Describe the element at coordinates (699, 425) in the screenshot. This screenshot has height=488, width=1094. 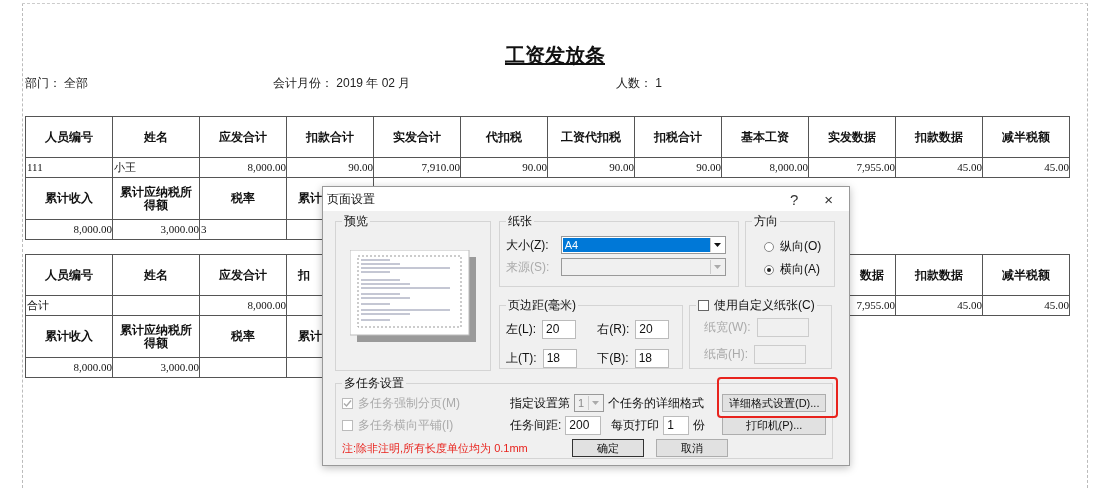
I see `unit-label: 份` at that location.